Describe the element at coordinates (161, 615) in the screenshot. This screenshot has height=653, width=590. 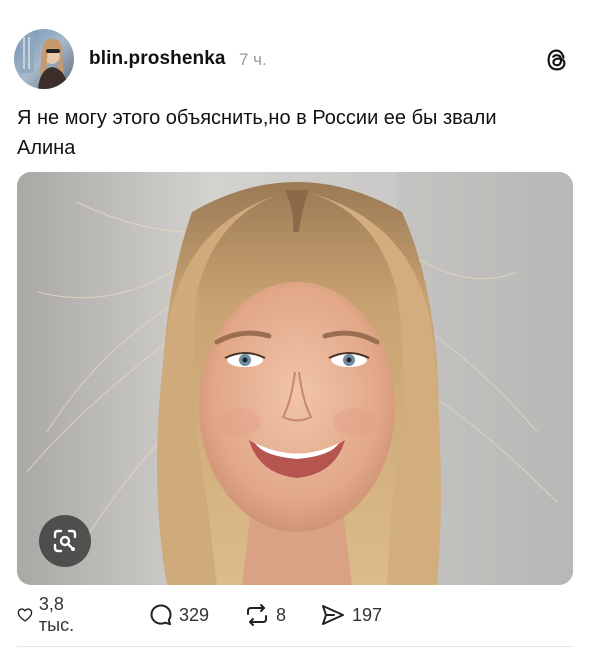
I see `comment-bubble-icon` at that location.